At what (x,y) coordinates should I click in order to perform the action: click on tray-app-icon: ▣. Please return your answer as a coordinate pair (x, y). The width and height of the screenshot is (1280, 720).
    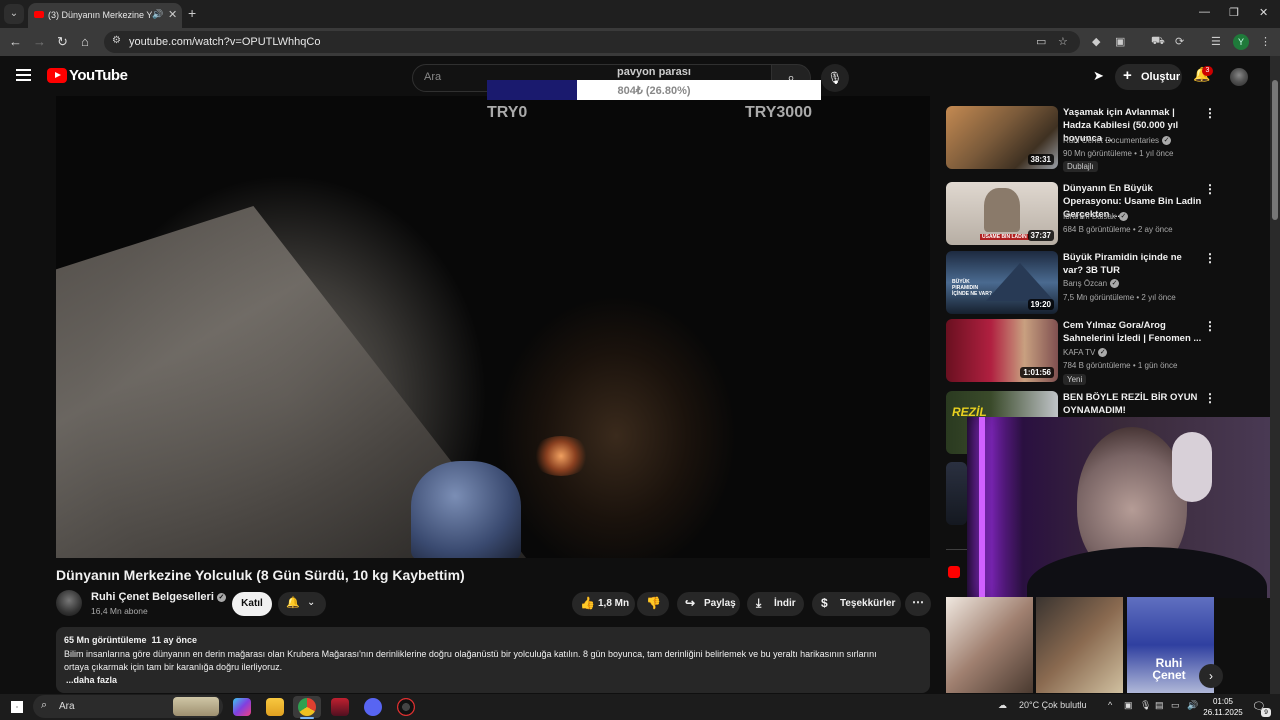
    Looking at the image, I should click on (1128, 705).